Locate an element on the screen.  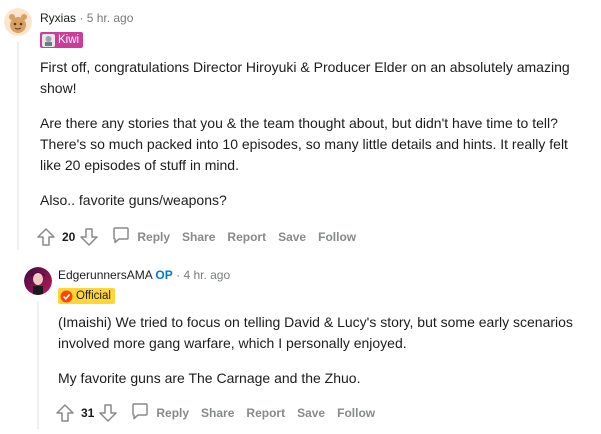
timestamp: 5 hr. ago is located at coordinates (110, 18).